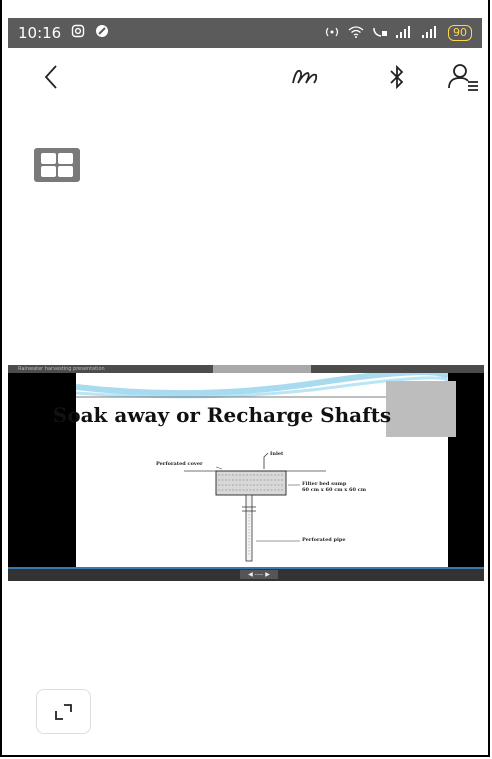  I want to click on fullscreen-button, so click(63, 711).